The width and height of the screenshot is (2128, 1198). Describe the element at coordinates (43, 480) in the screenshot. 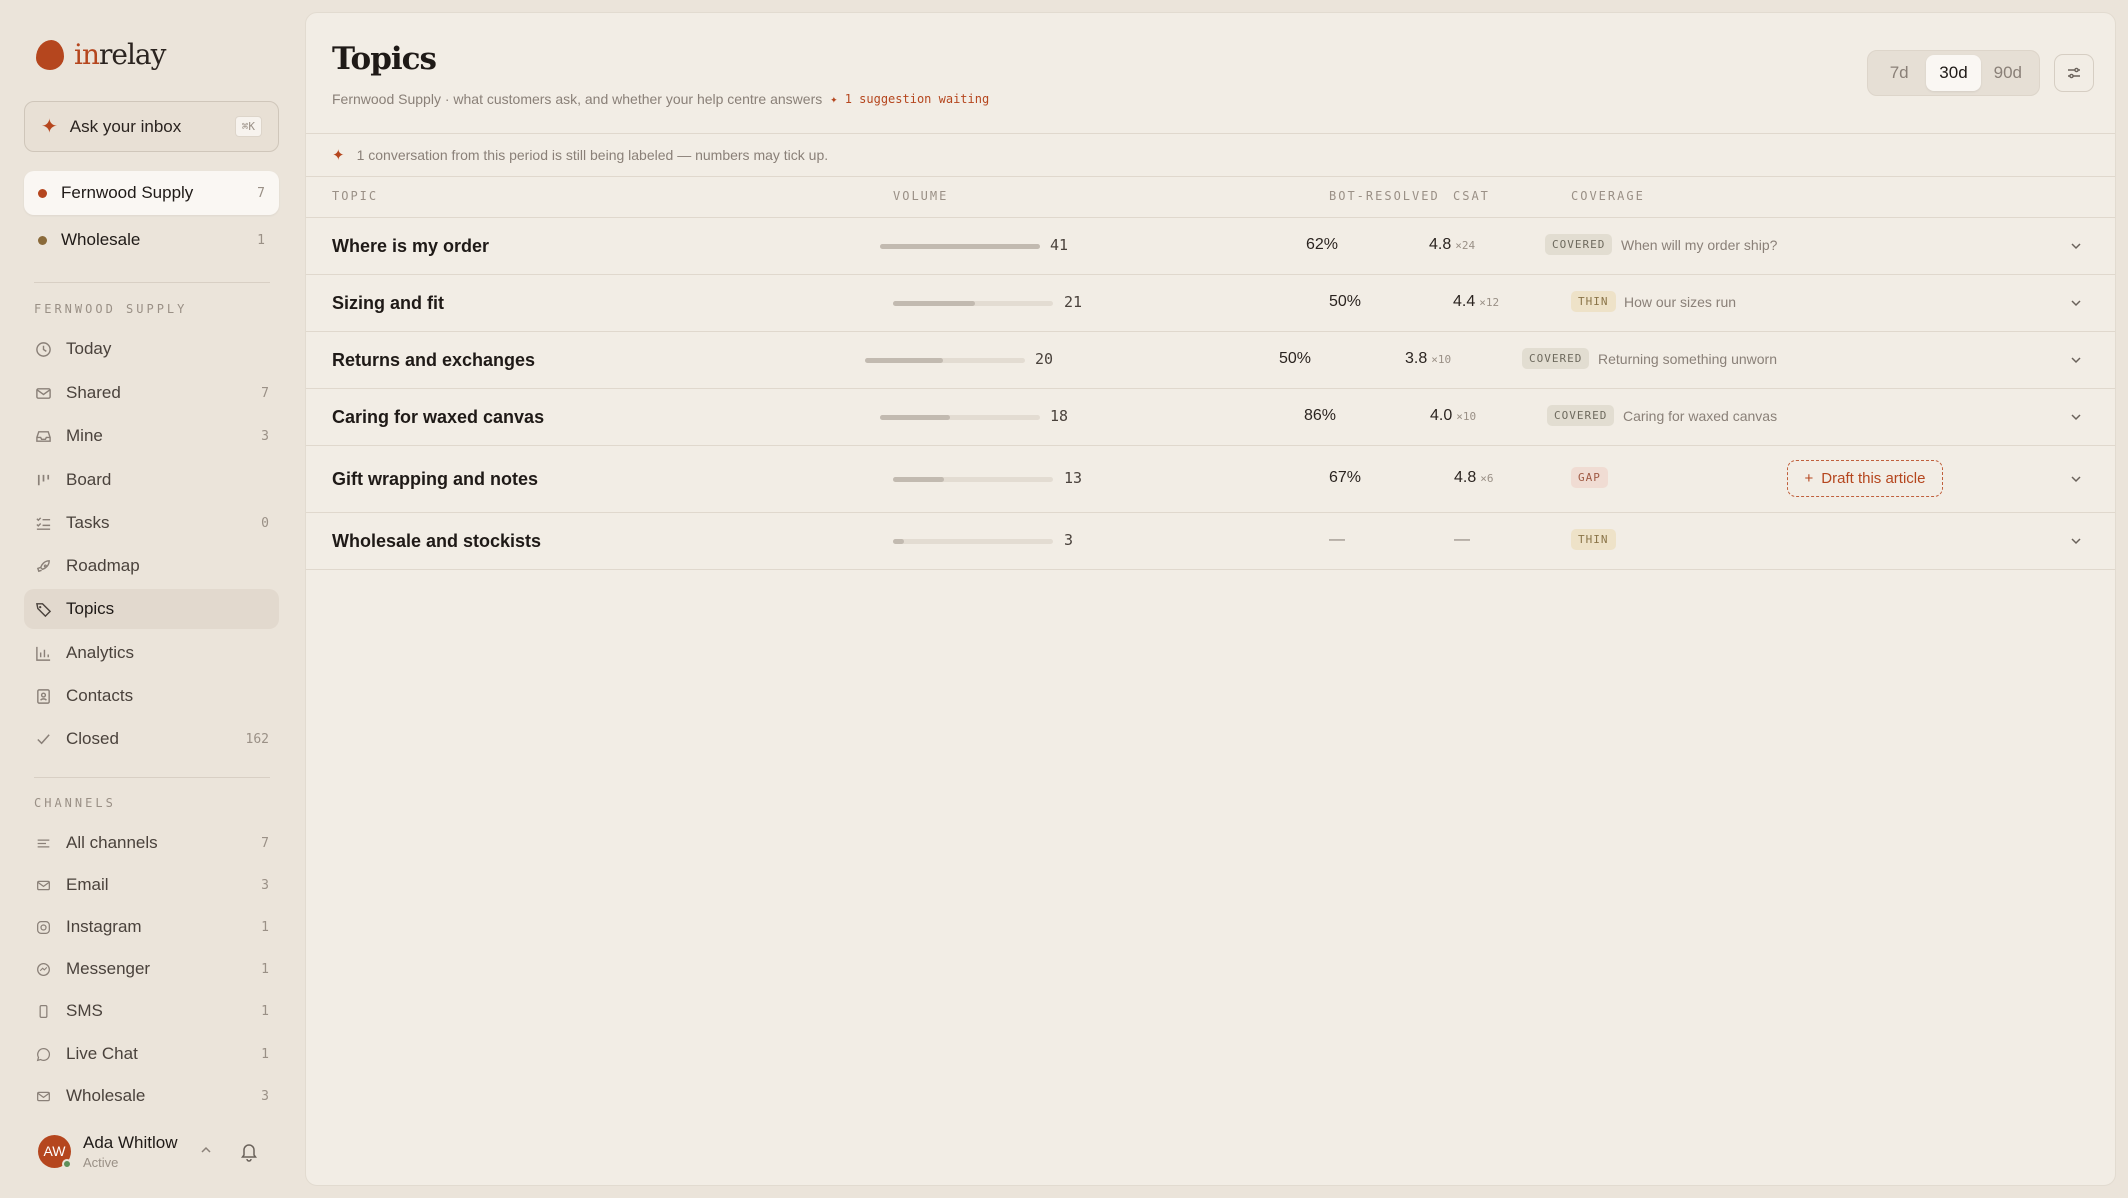

I see `board-icon` at that location.